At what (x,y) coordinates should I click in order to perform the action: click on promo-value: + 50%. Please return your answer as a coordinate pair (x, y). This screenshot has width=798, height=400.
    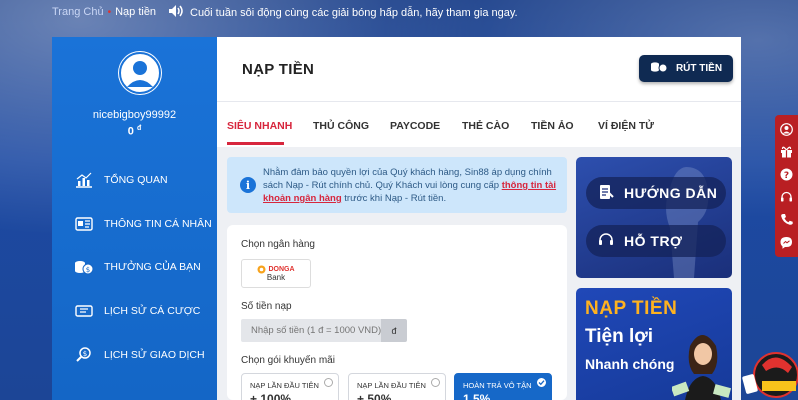
    Looking at the image, I should click on (374, 396).